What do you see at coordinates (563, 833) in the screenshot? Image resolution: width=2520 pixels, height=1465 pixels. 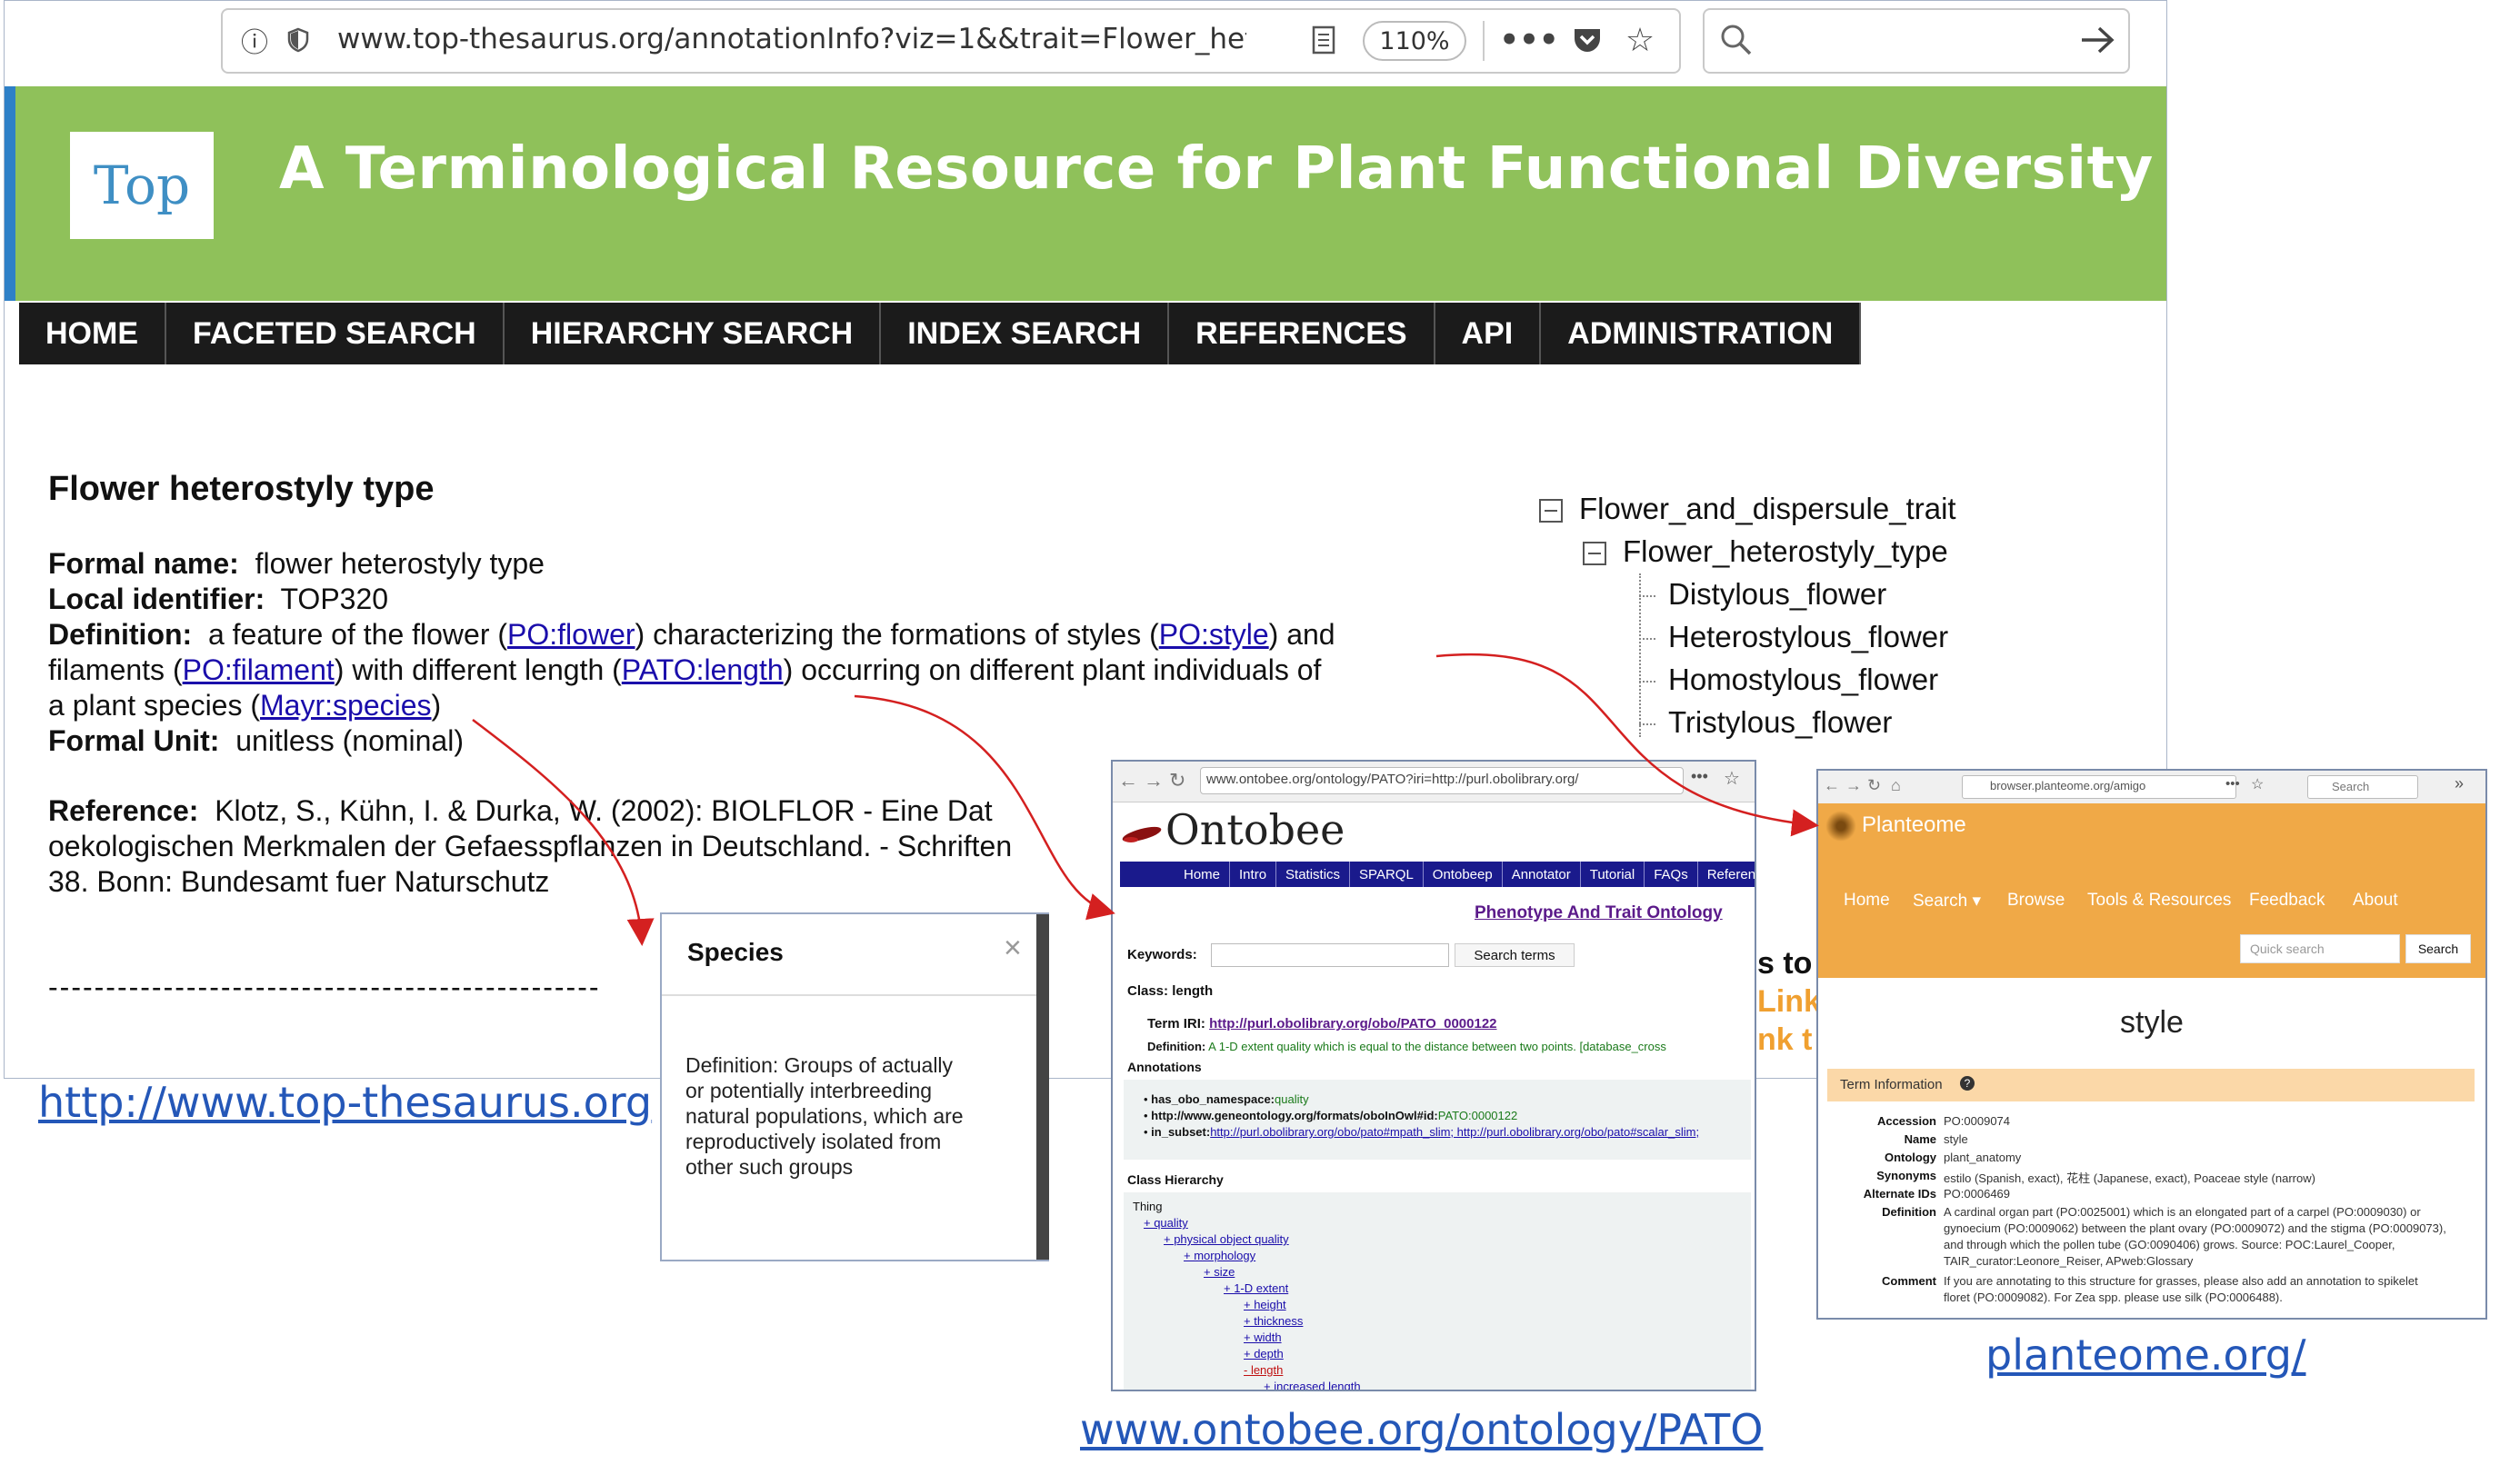 I see `arrow-species-to-popup` at bounding box center [563, 833].